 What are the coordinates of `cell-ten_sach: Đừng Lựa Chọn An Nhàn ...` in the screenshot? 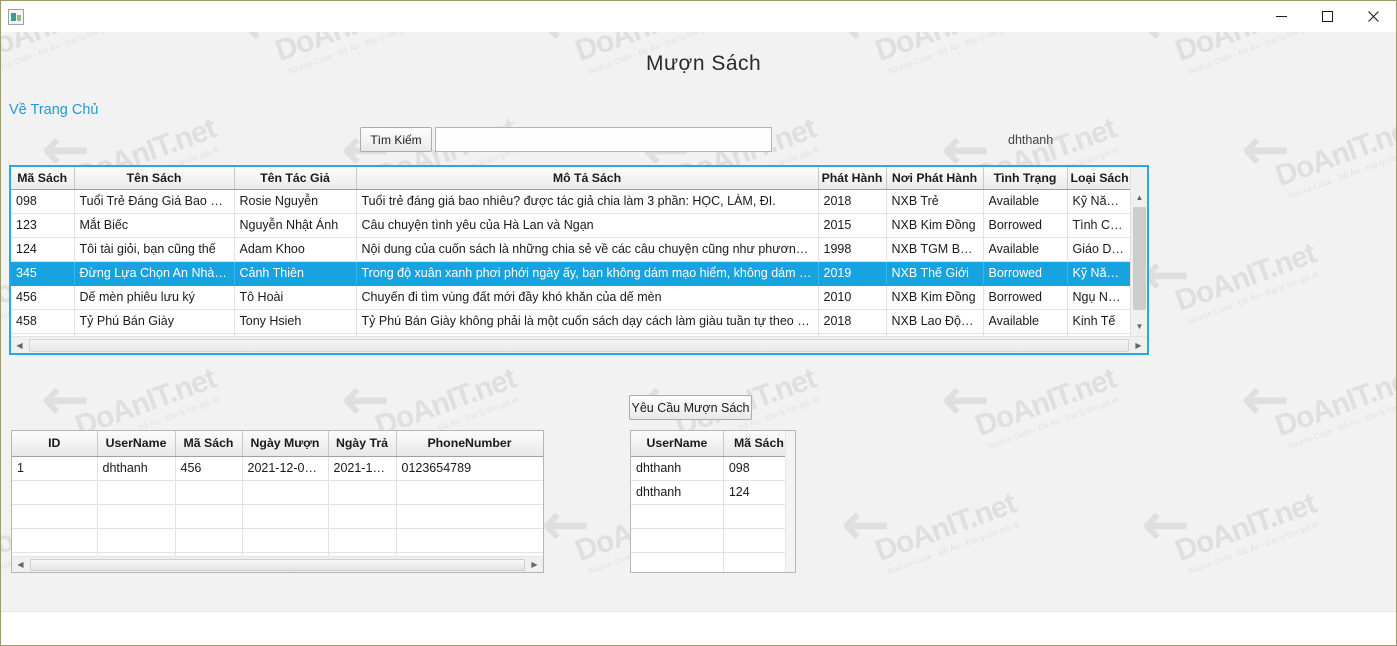 It's located at (154, 273).